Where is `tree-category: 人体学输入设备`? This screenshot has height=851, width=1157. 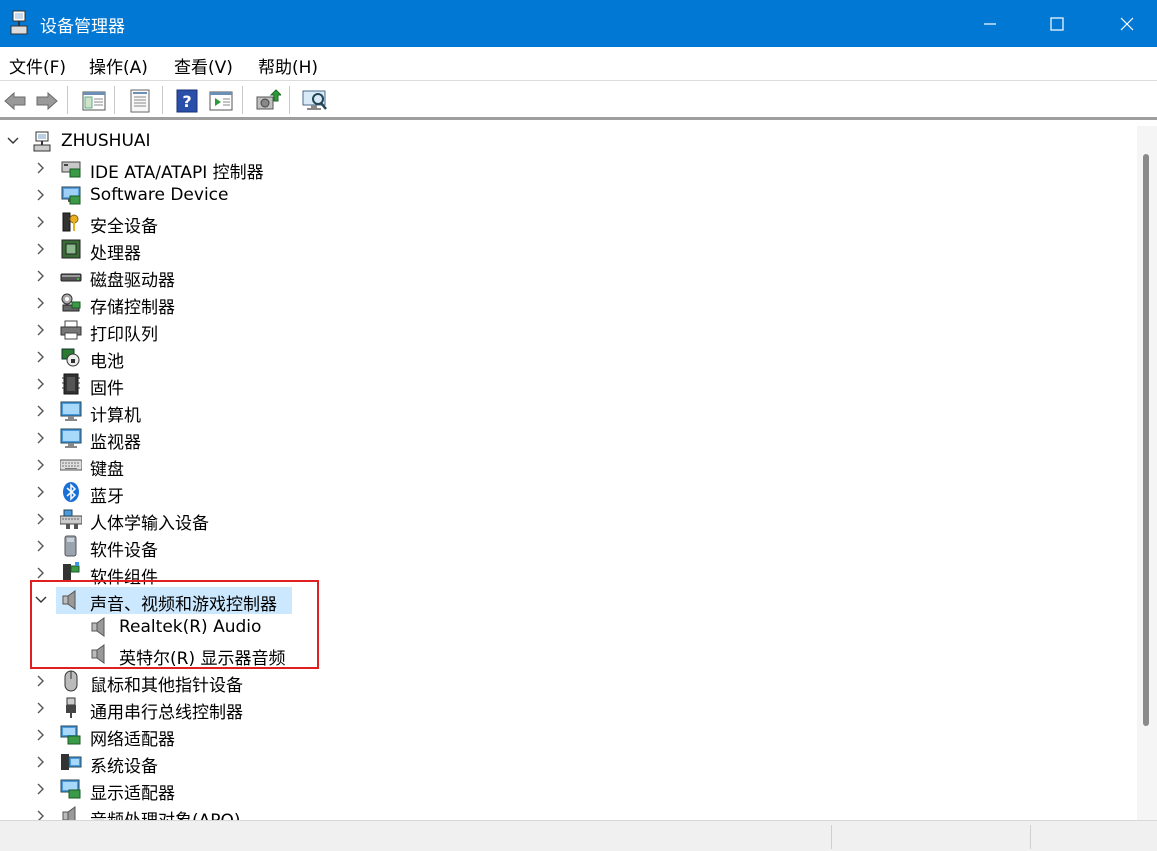
tree-category: 人体学输入设备 is located at coordinates (568, 520).